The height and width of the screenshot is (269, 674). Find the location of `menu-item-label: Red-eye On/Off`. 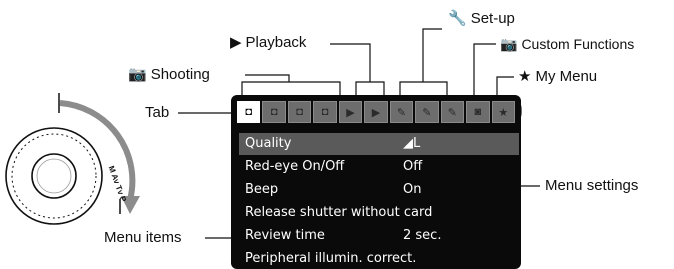

menu-item-label: Red-eye On/Off is located at coordinates (295, 166).